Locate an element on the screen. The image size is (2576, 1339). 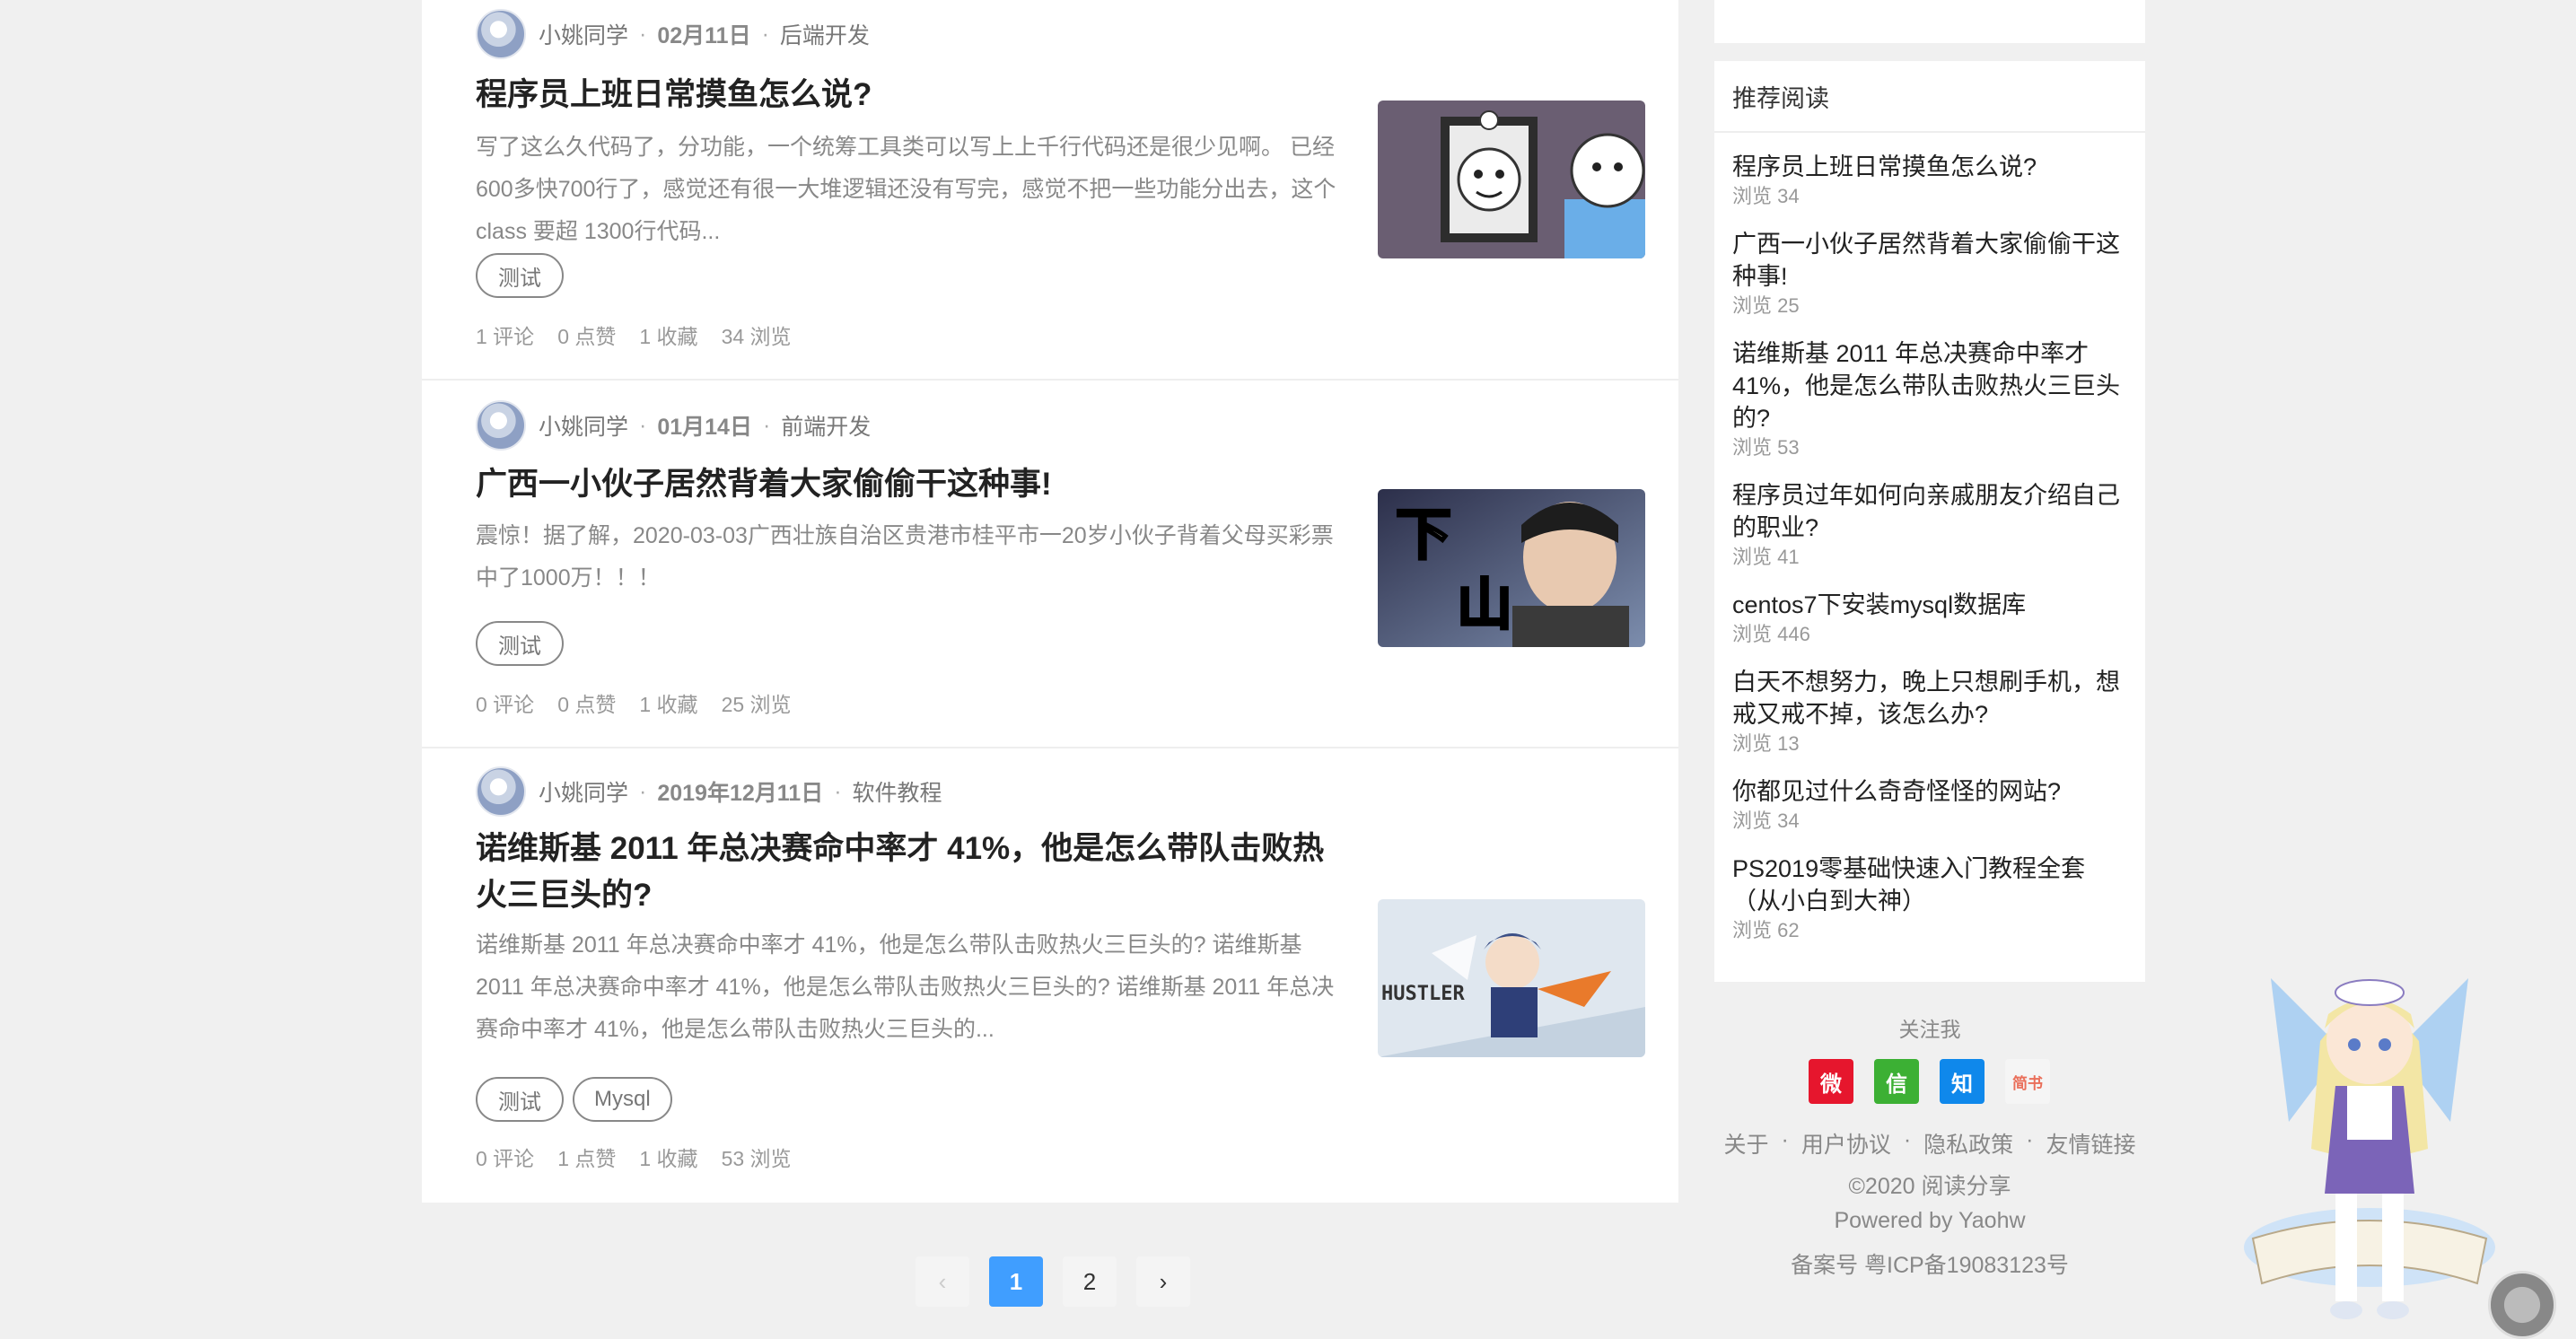
mascot-character is located at coordinates (2369, 1139).